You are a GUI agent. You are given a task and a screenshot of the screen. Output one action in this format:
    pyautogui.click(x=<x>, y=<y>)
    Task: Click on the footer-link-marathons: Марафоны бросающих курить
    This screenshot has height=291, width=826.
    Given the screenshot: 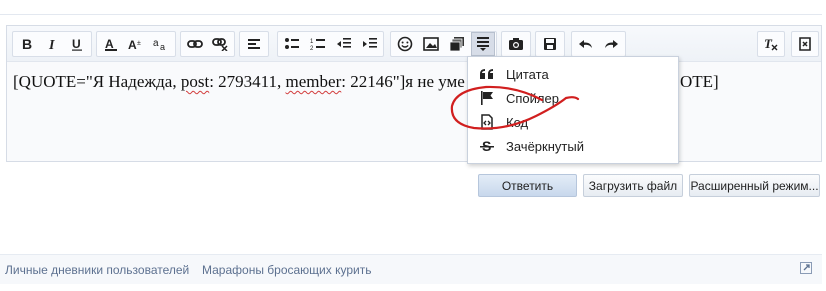 What is the action you would take?
    pyautogui.click(x=286, y=270)
    